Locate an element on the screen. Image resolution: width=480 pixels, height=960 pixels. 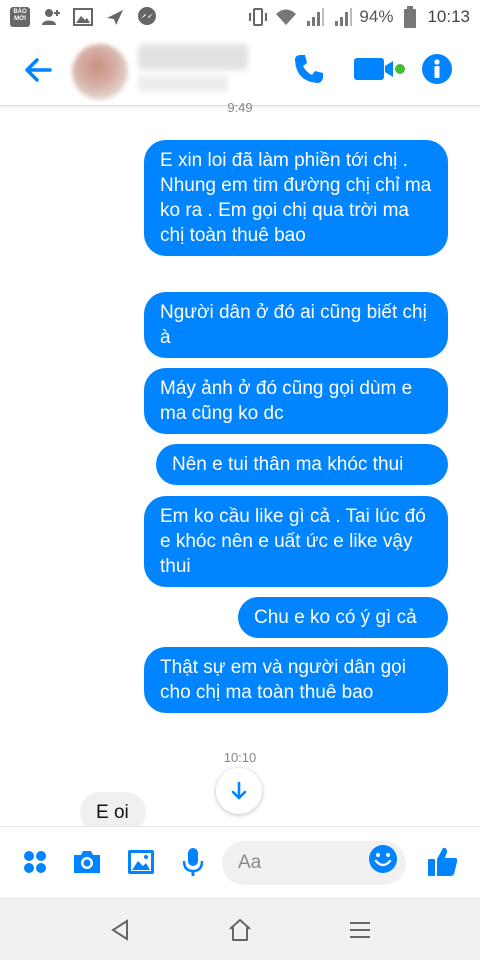
smiley-icon is located at coordinates (383, 859).